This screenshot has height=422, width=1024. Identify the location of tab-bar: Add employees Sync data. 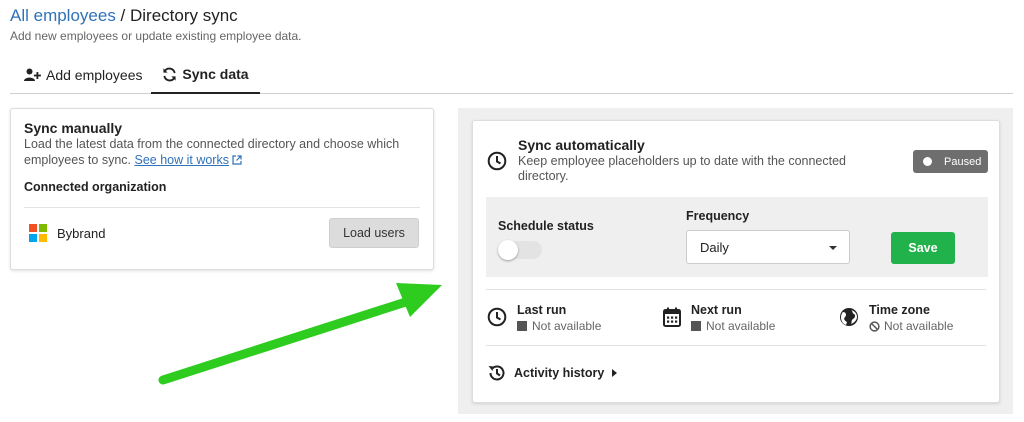
(511, 75).